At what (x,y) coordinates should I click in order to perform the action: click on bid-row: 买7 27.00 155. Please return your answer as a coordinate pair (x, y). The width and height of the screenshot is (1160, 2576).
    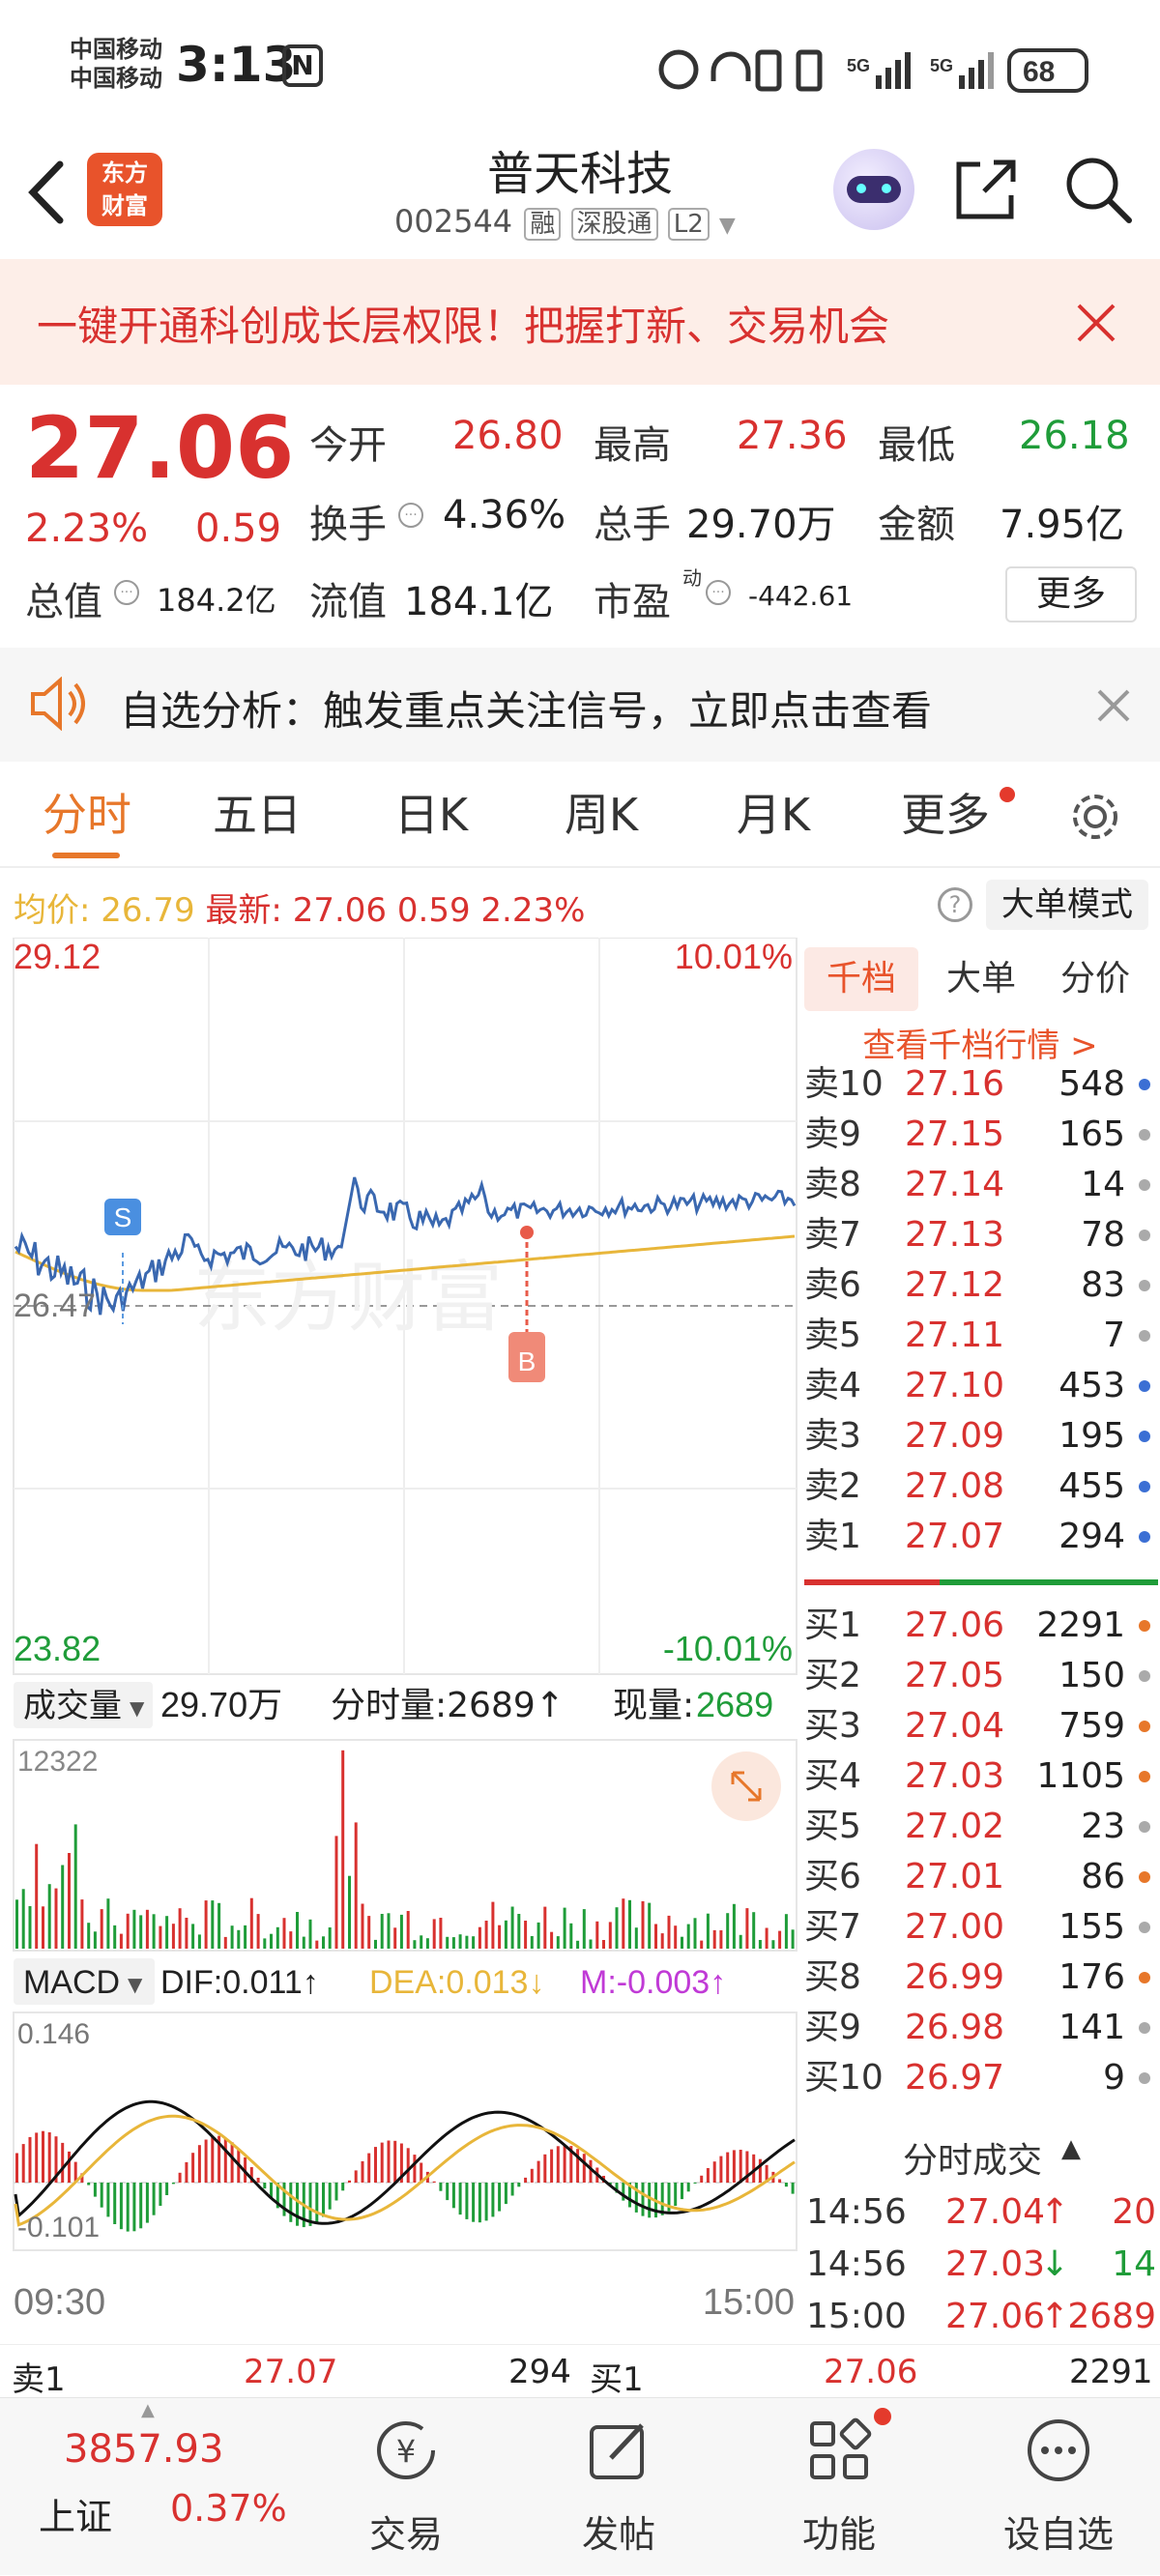
    Looking at the image, I should click on (980, 1927).